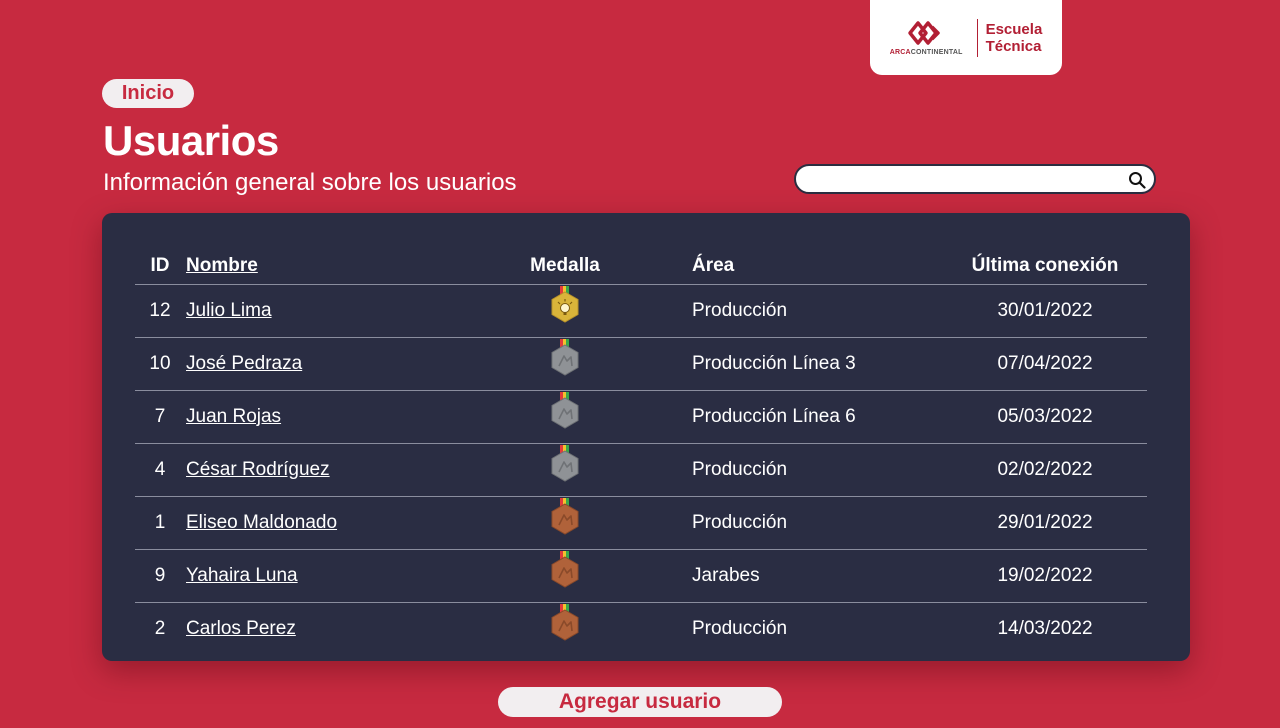 The image size is (1280, 728). What do you see at coordinates (241, 629) in the screenshot?
I see `user-name-link: Carlos Perez` at bounding box center [241, 629].